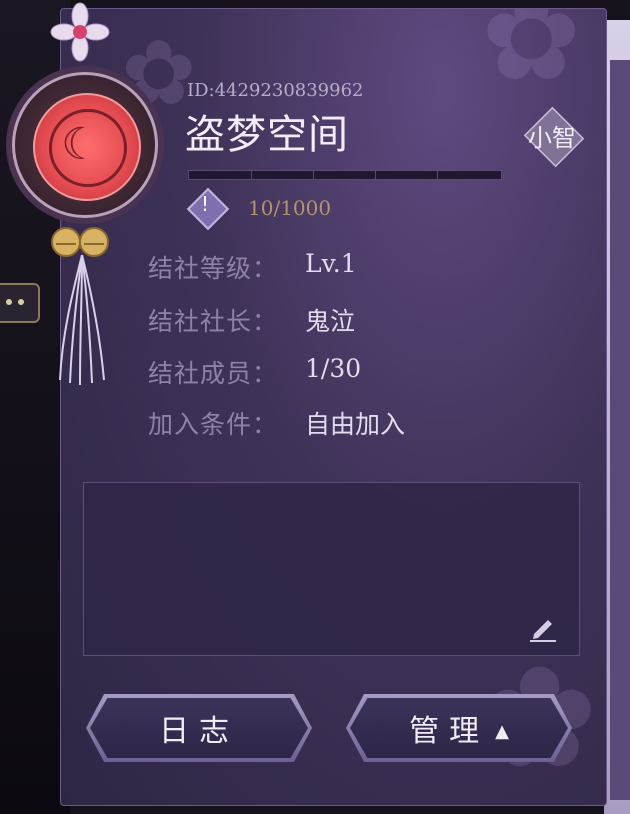 This screenshot has height=814, width=630. What do you see at coordinates (275, 90) in the screenshot?
I see `clan-id: ID:4429230839962` at bounding box center [275, 90].